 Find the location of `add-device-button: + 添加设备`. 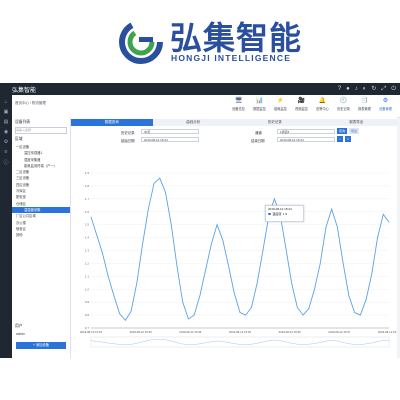

add-device-button: + 添加设备 is located at coordinates (41, 345).